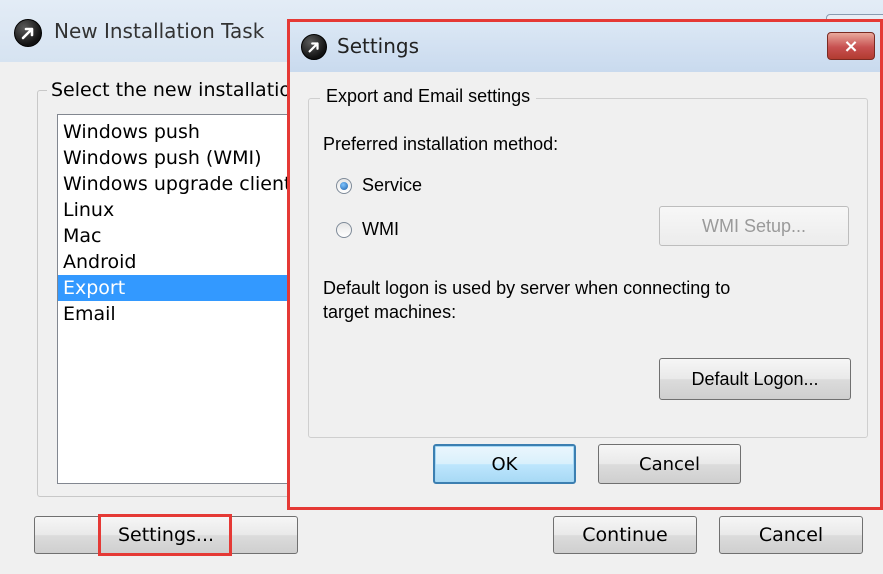  What do you see at coordinates (165, 535) in the screenshot?
I see `highlight-box-settings-button` at bounding box center [165, 535].